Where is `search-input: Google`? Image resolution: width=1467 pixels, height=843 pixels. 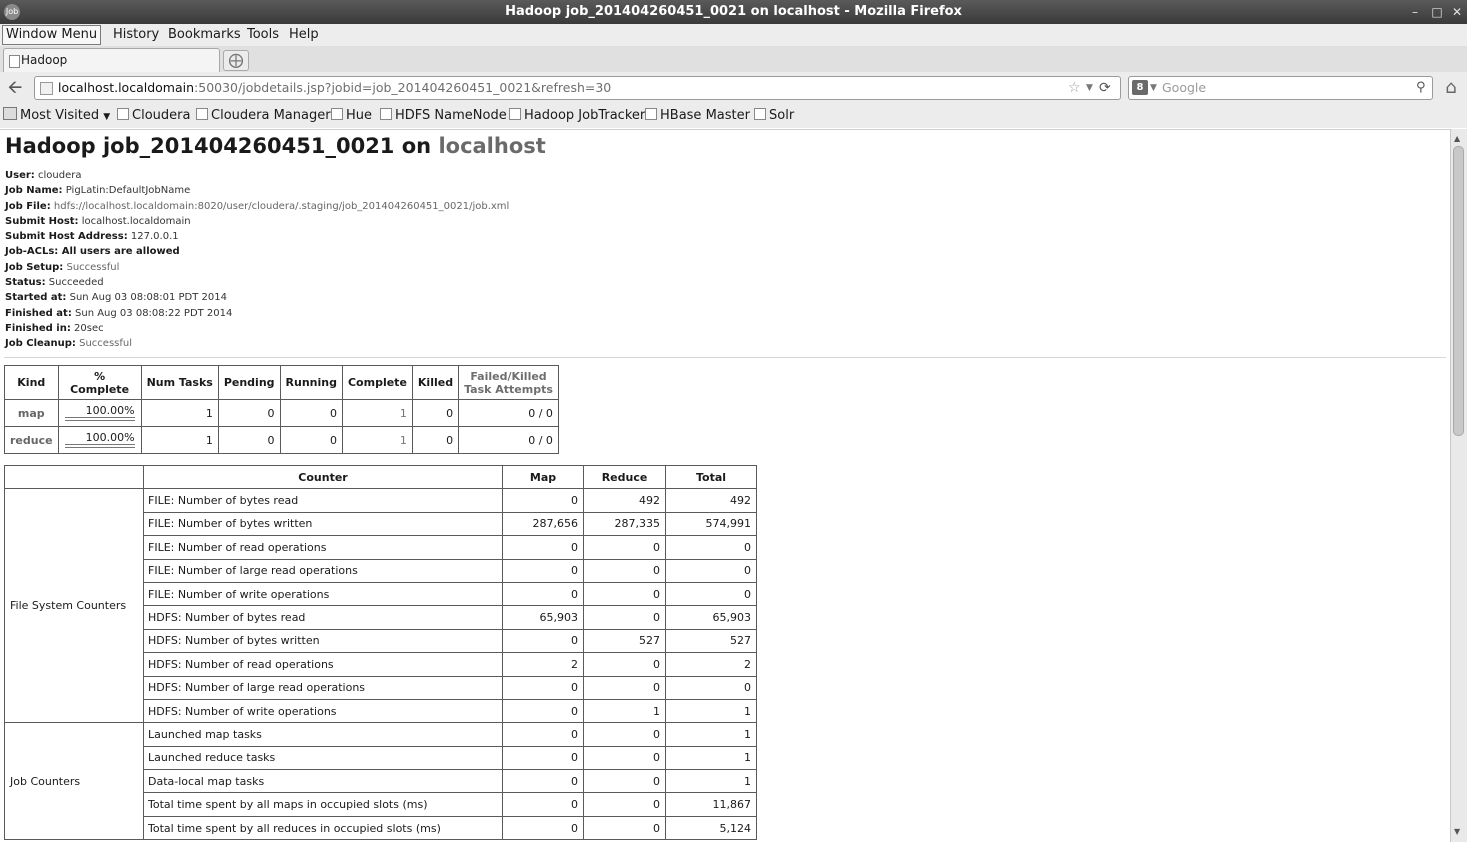
search-input: Google is located at coordinates (1184, 88).